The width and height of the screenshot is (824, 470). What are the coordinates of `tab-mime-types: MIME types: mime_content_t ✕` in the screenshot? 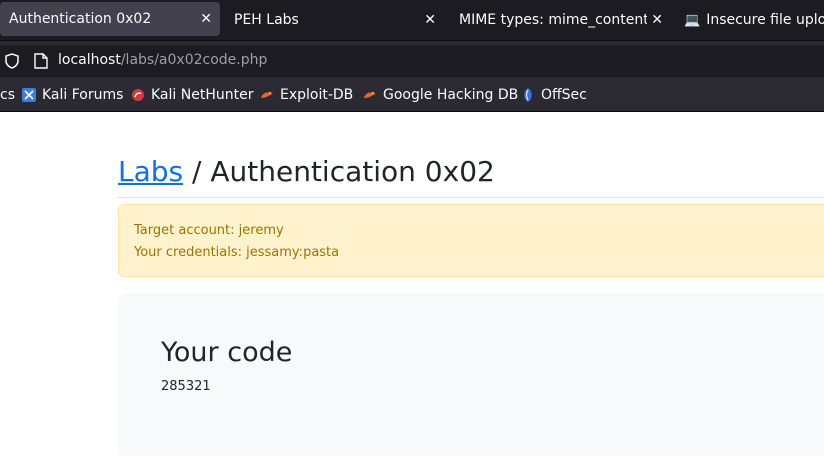 It's located at (560, 20).